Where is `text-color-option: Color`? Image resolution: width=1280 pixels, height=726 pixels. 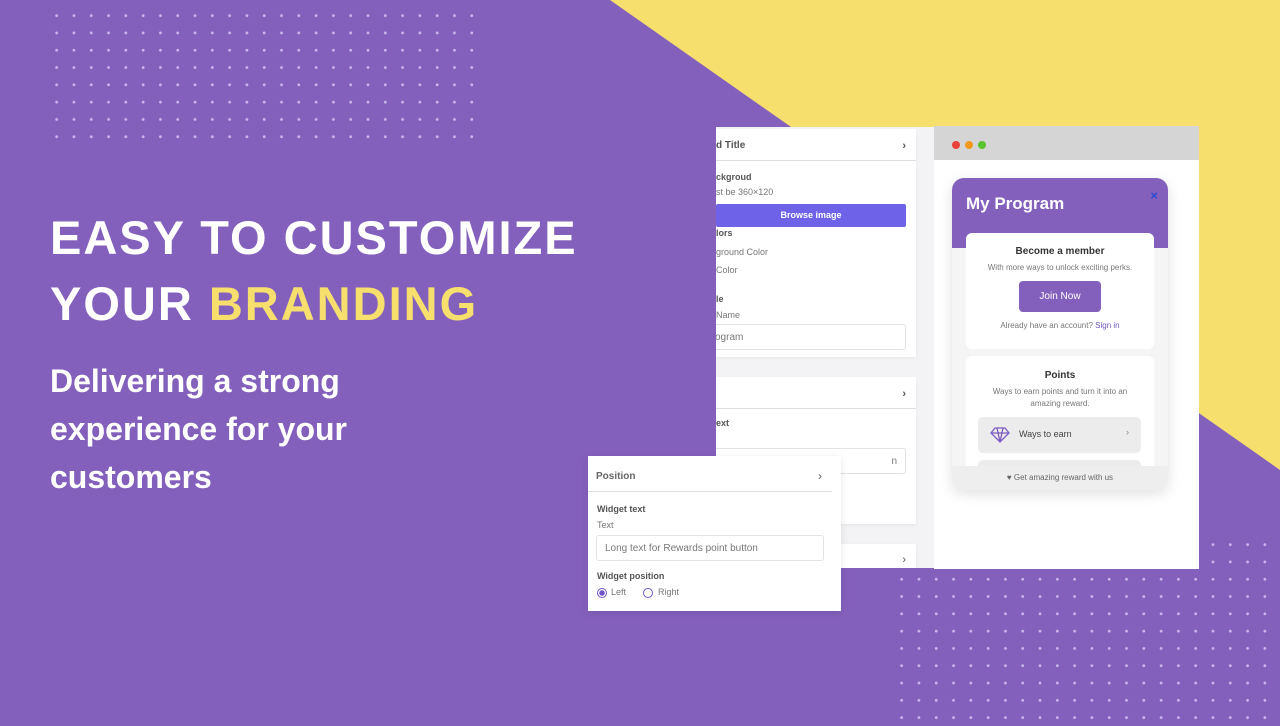
text-color-option: Color is located at coordinates (727, 270).